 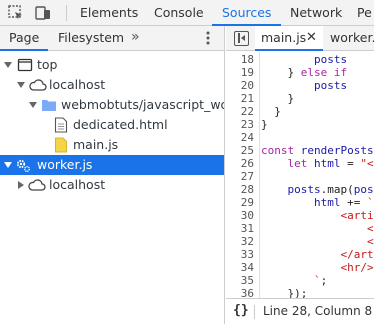 What do you see at coordinates (240, 111) in the screenshot?
I see `line-number: 22` at bounding box center [240, 111].